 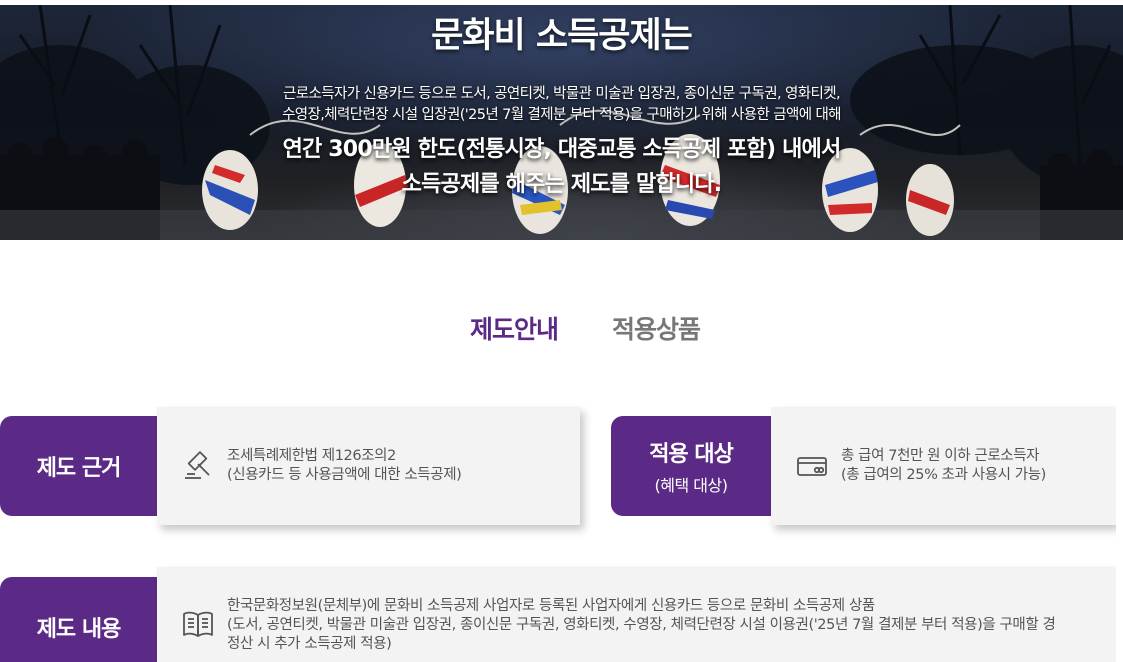 I want to click on book-icon, so click(x=198, y=624).